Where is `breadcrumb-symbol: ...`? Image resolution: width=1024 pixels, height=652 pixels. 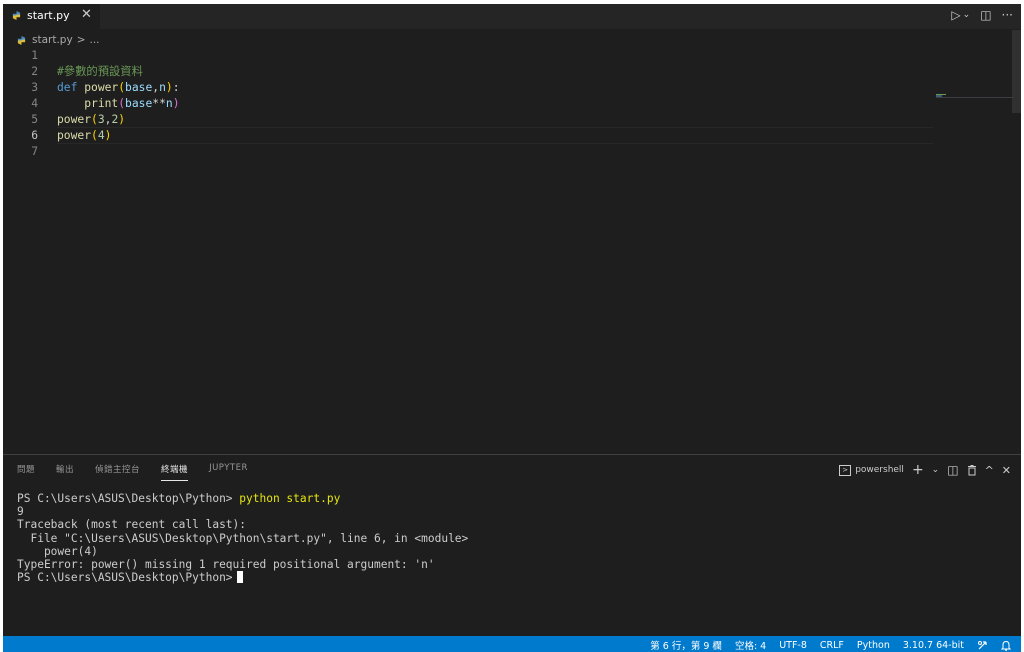 breadcrumb-symbol: ... is located at coordinates (95, 40).